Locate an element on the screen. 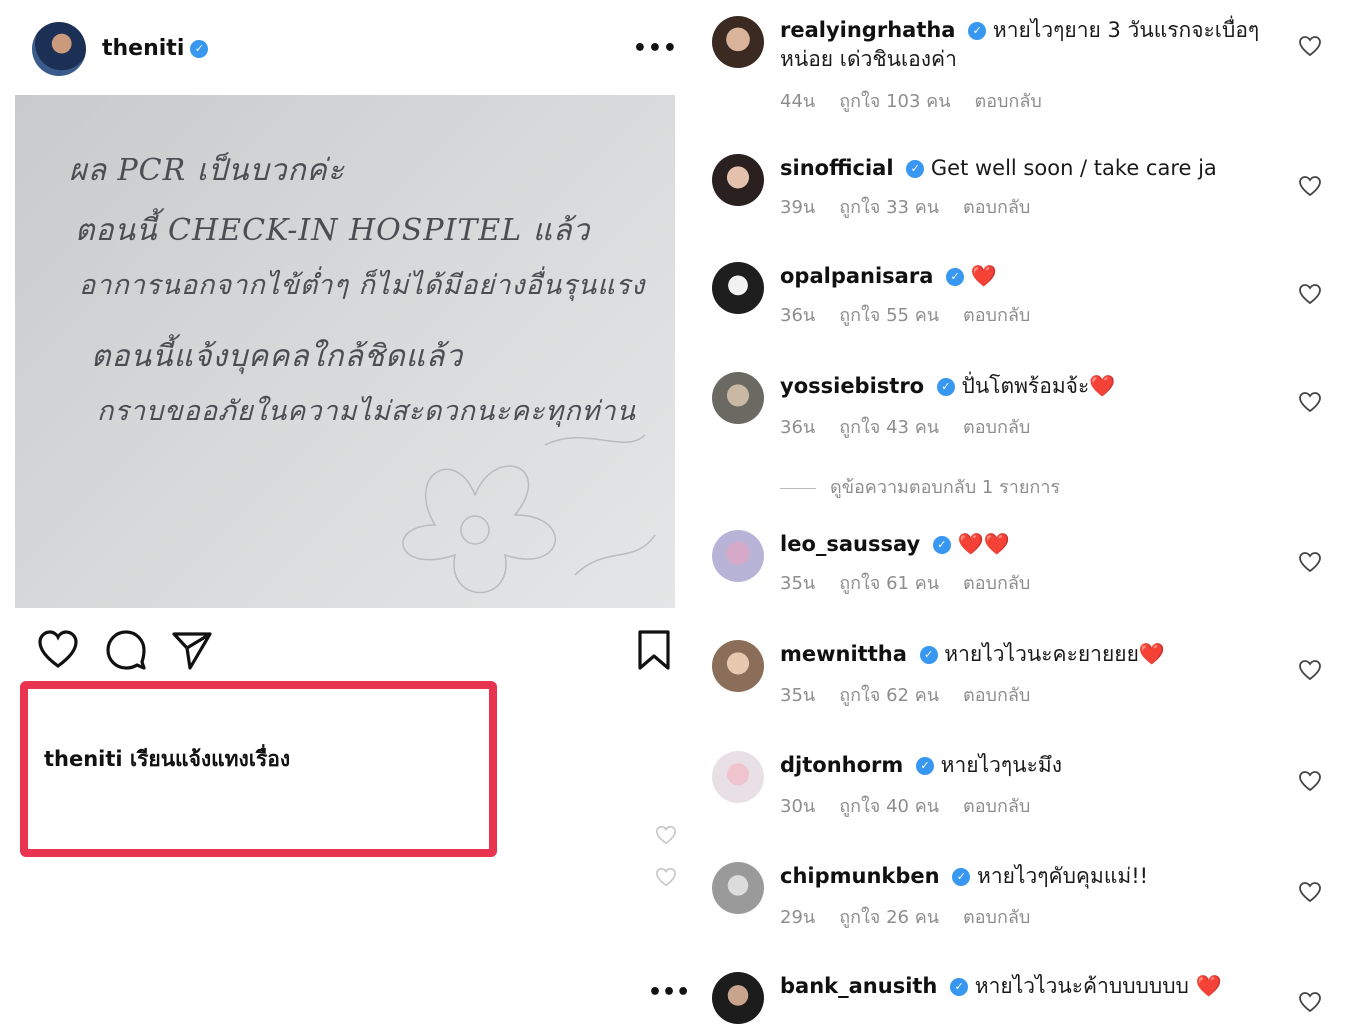  post-username-text: theniti is located at coordinates (143, 48).